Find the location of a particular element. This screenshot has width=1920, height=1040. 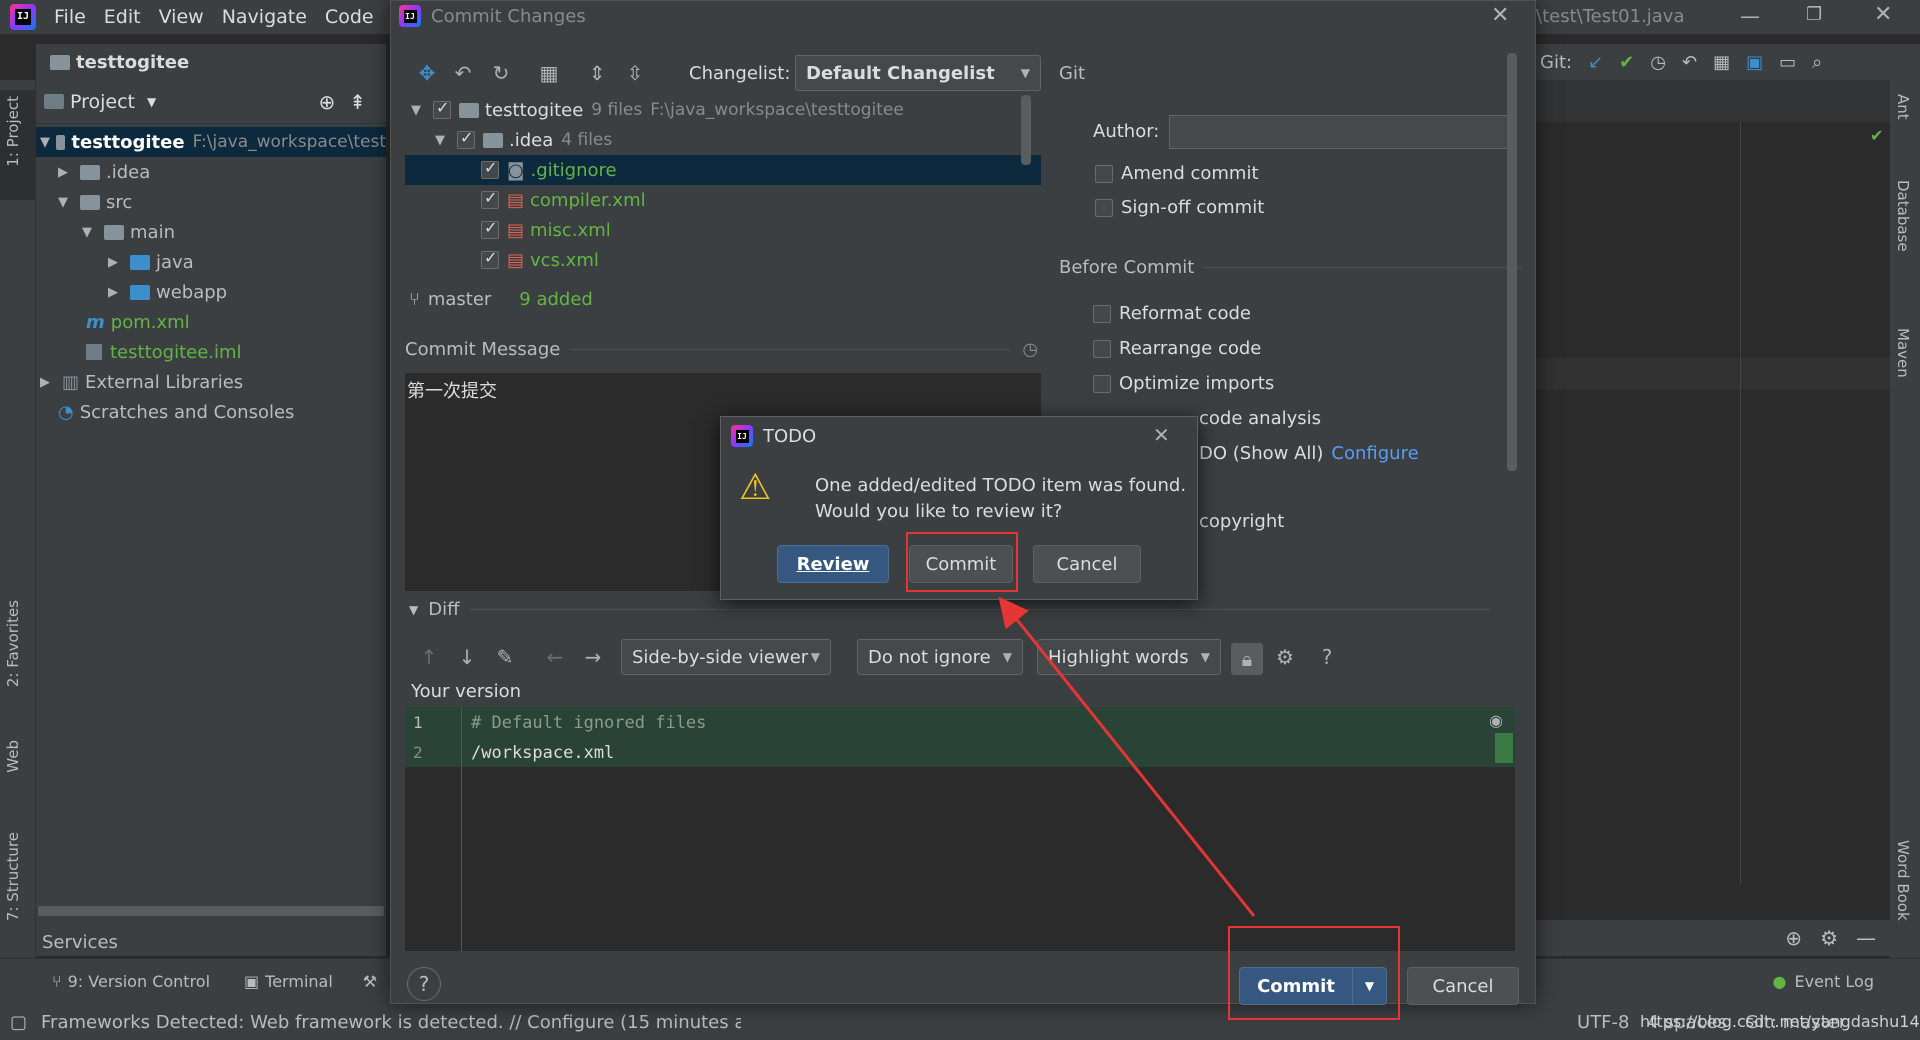

annotation-arrow-line is located at coordinates (1127, 756).